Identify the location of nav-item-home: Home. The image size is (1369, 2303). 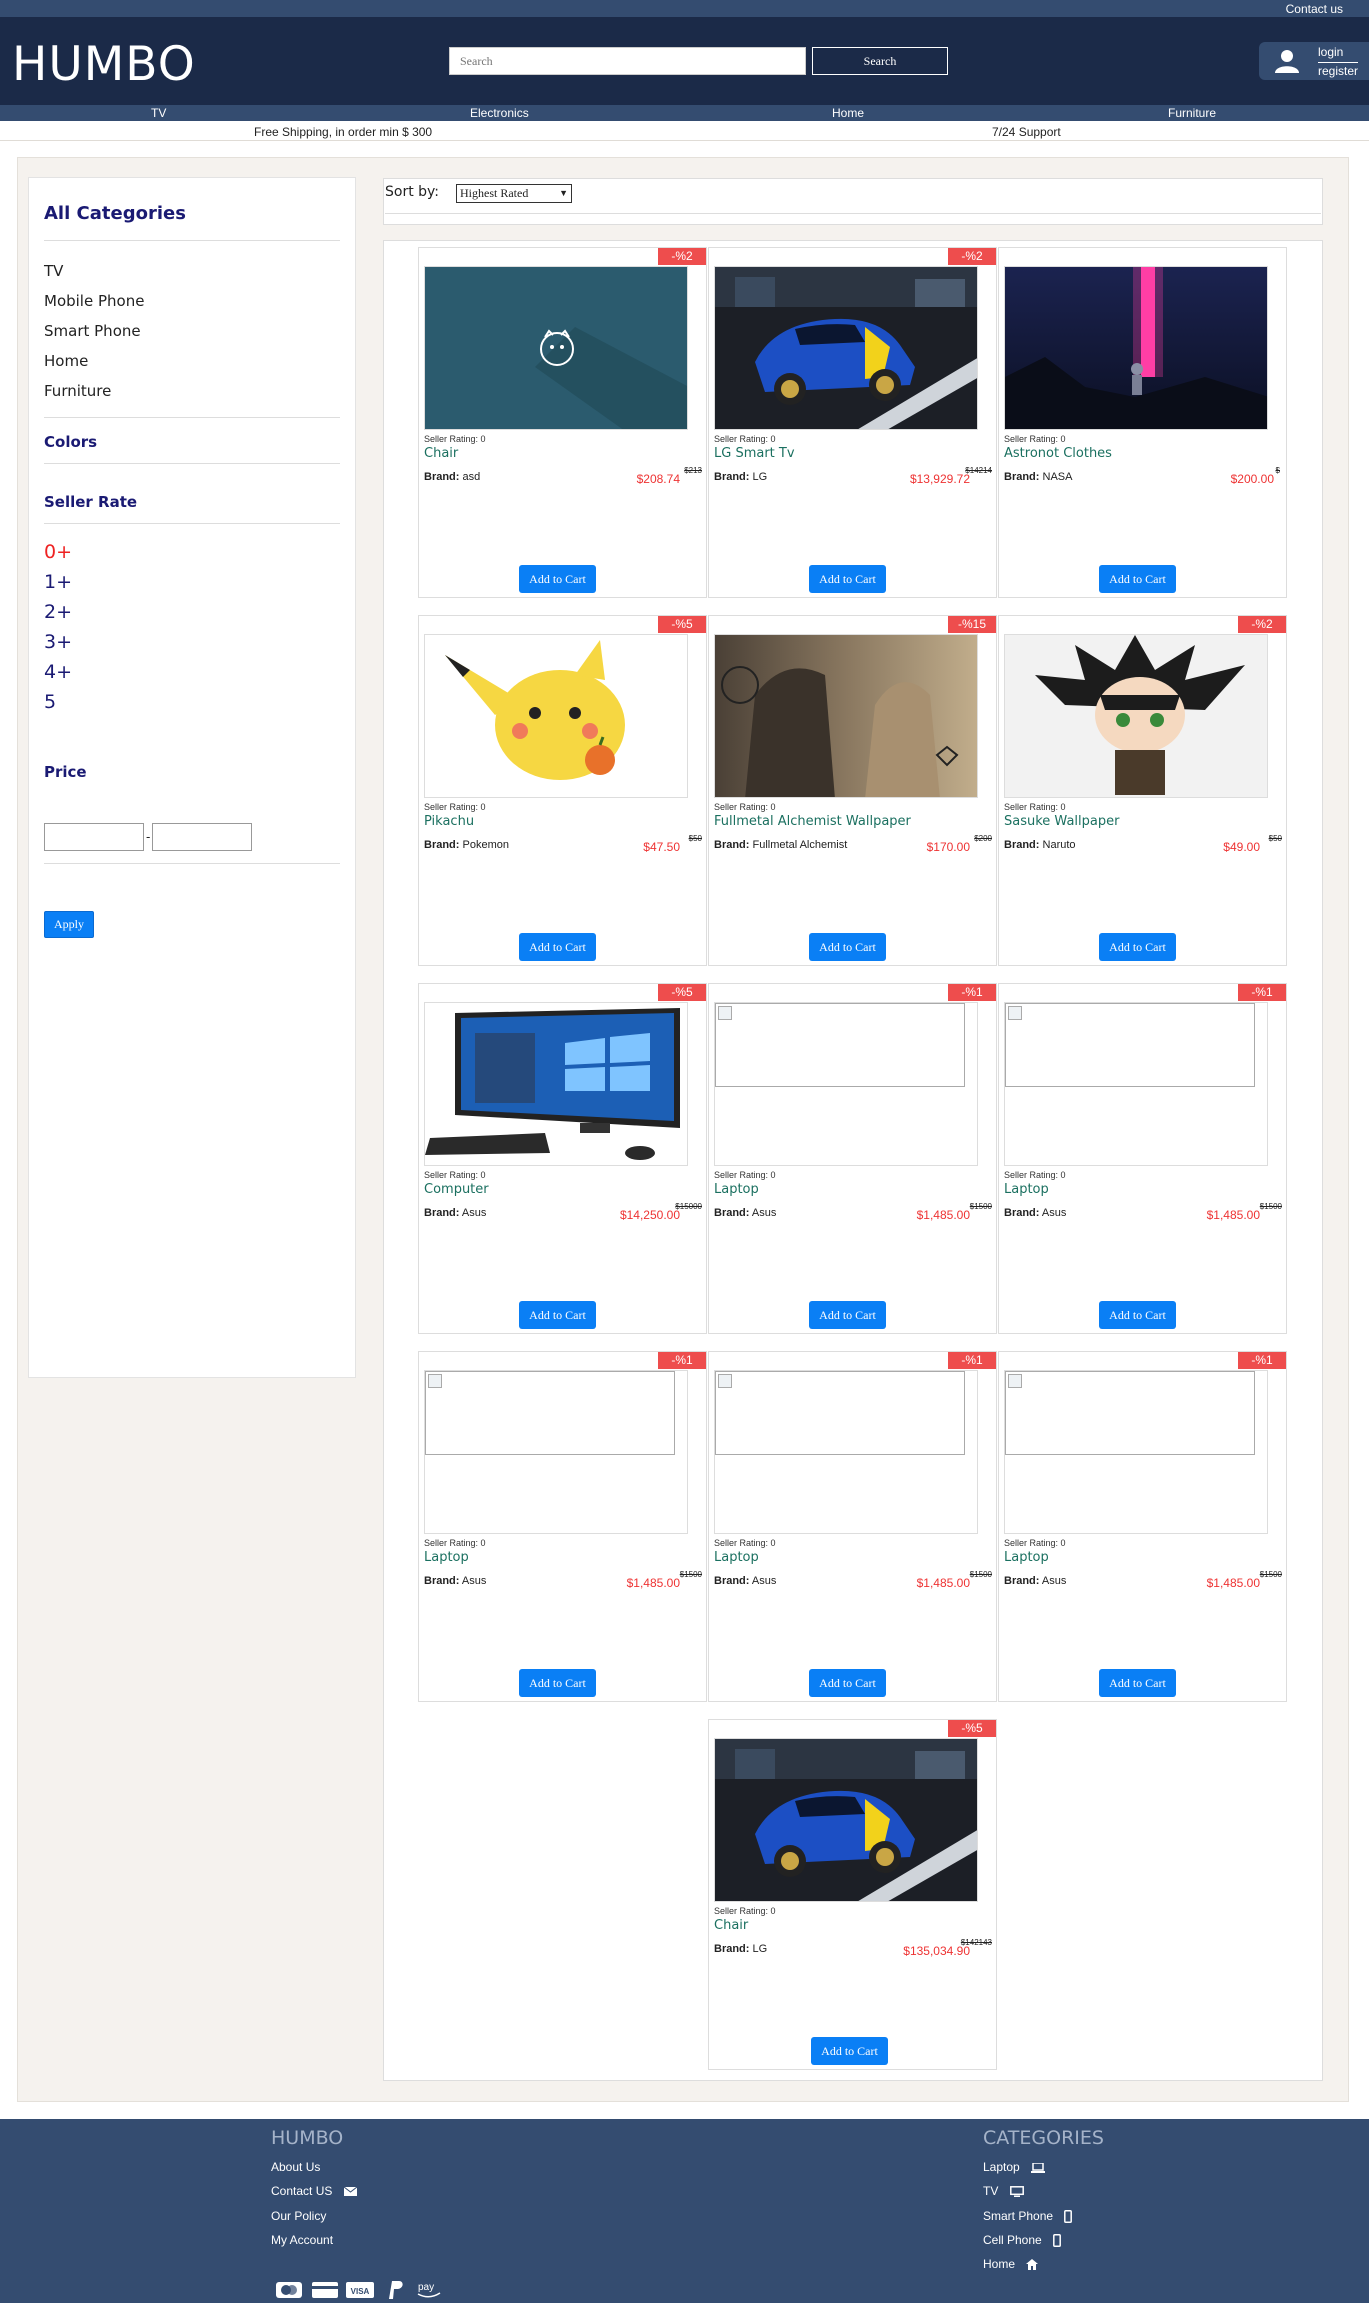
(848, 113).